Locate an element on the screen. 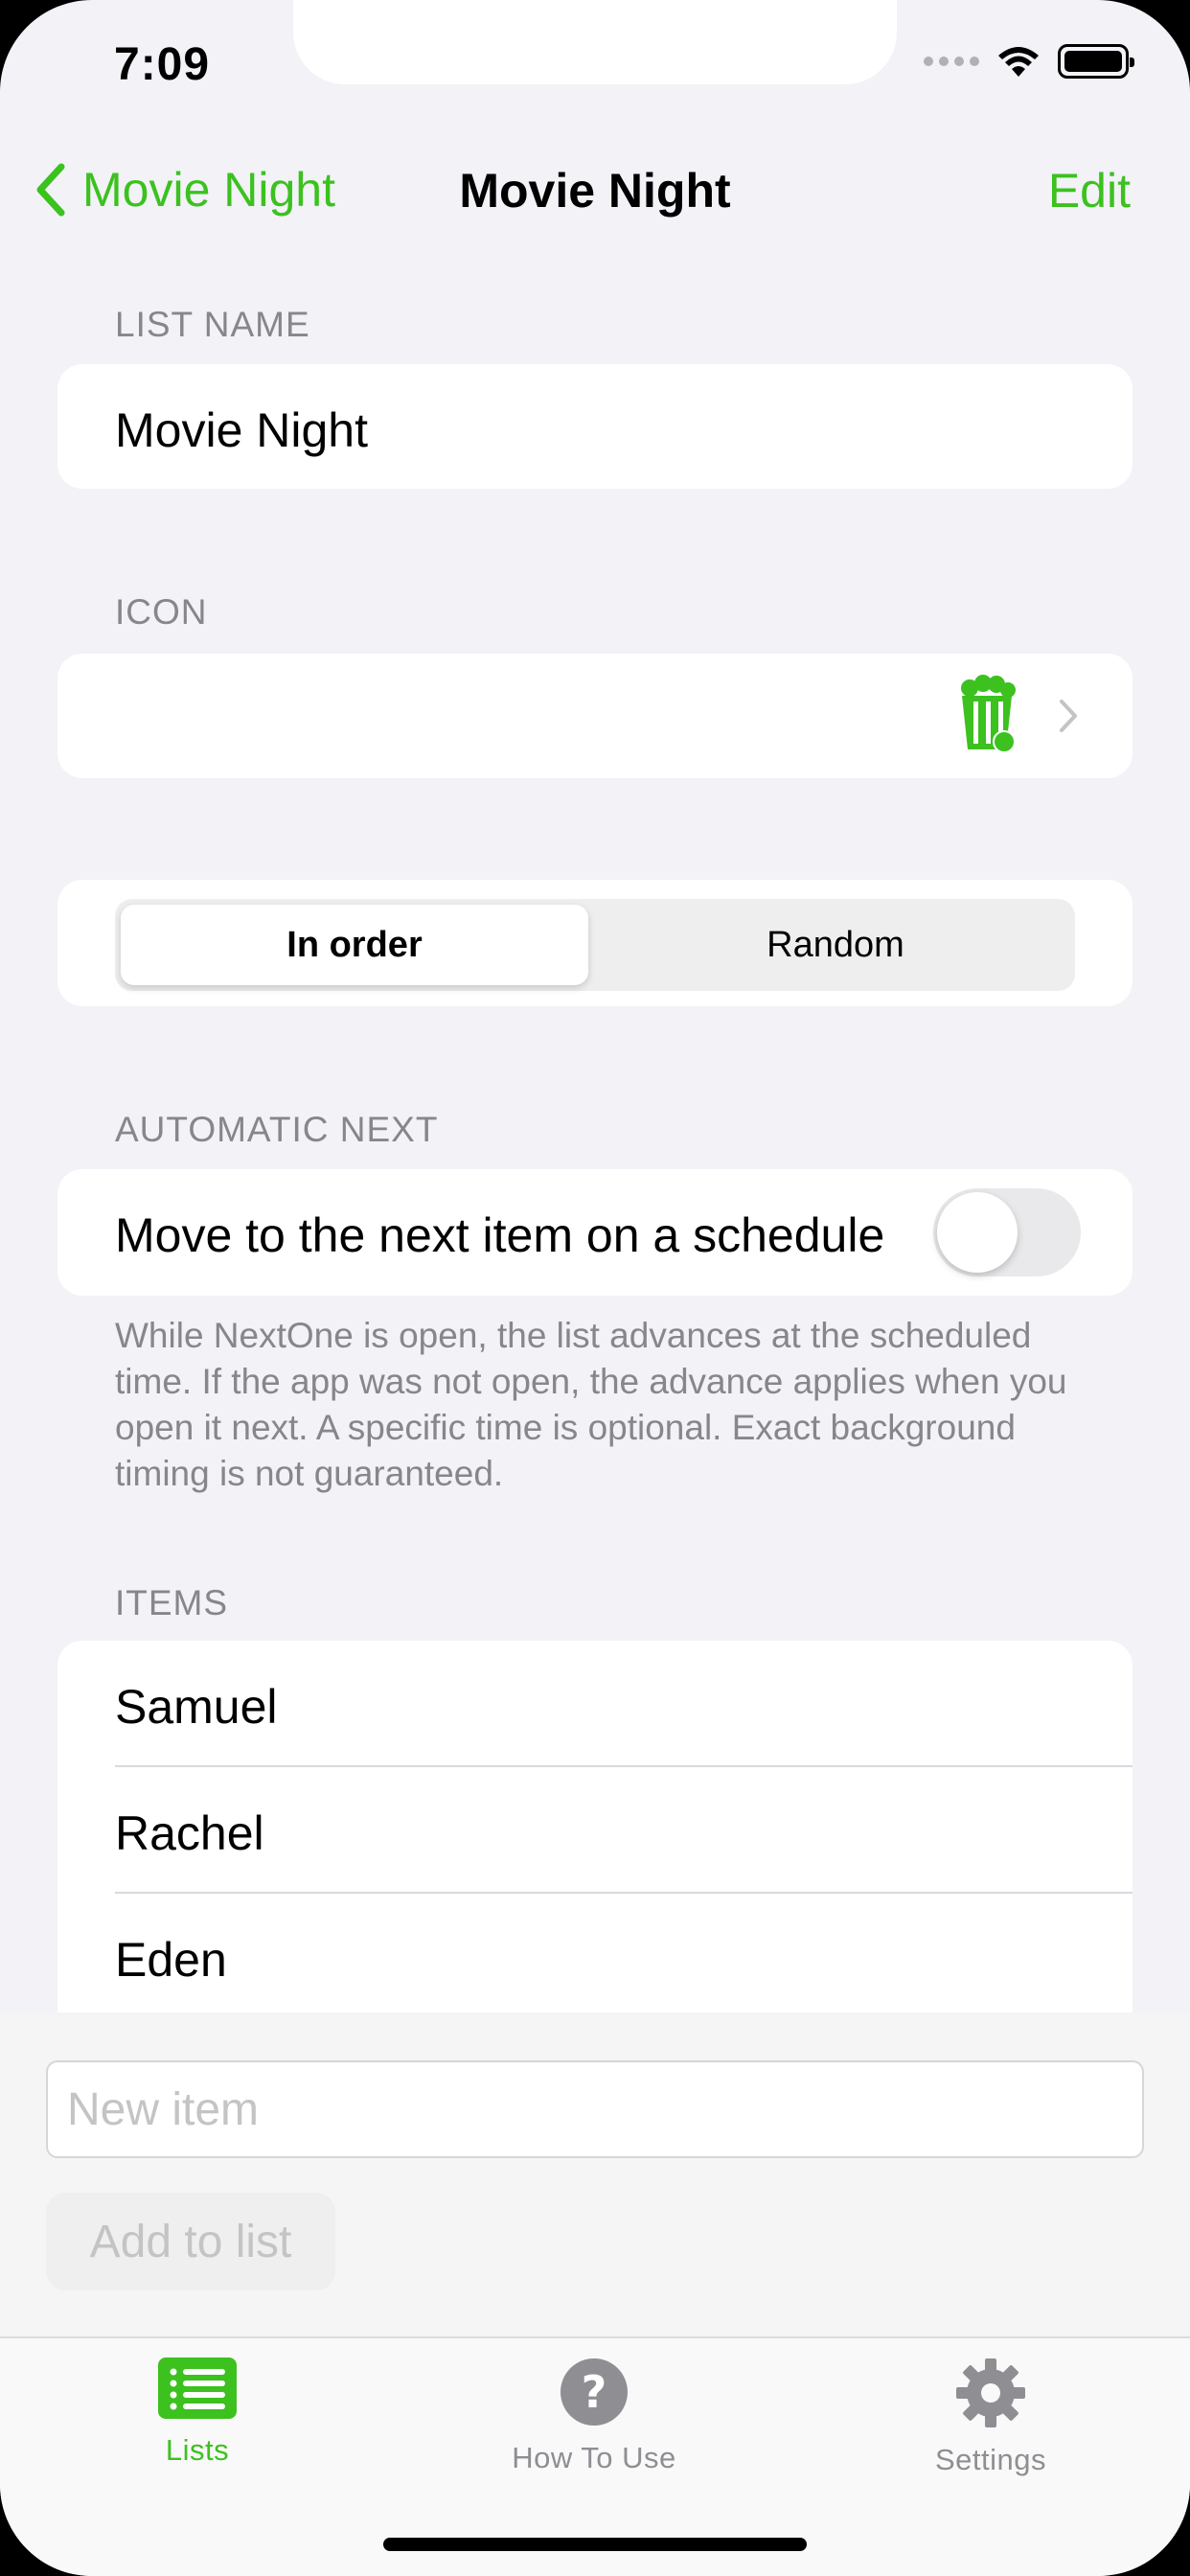 Image resolution: width=1190 pixels, height=2576 pixels. page-title: Movie Night is located at coordinates (595, 191).